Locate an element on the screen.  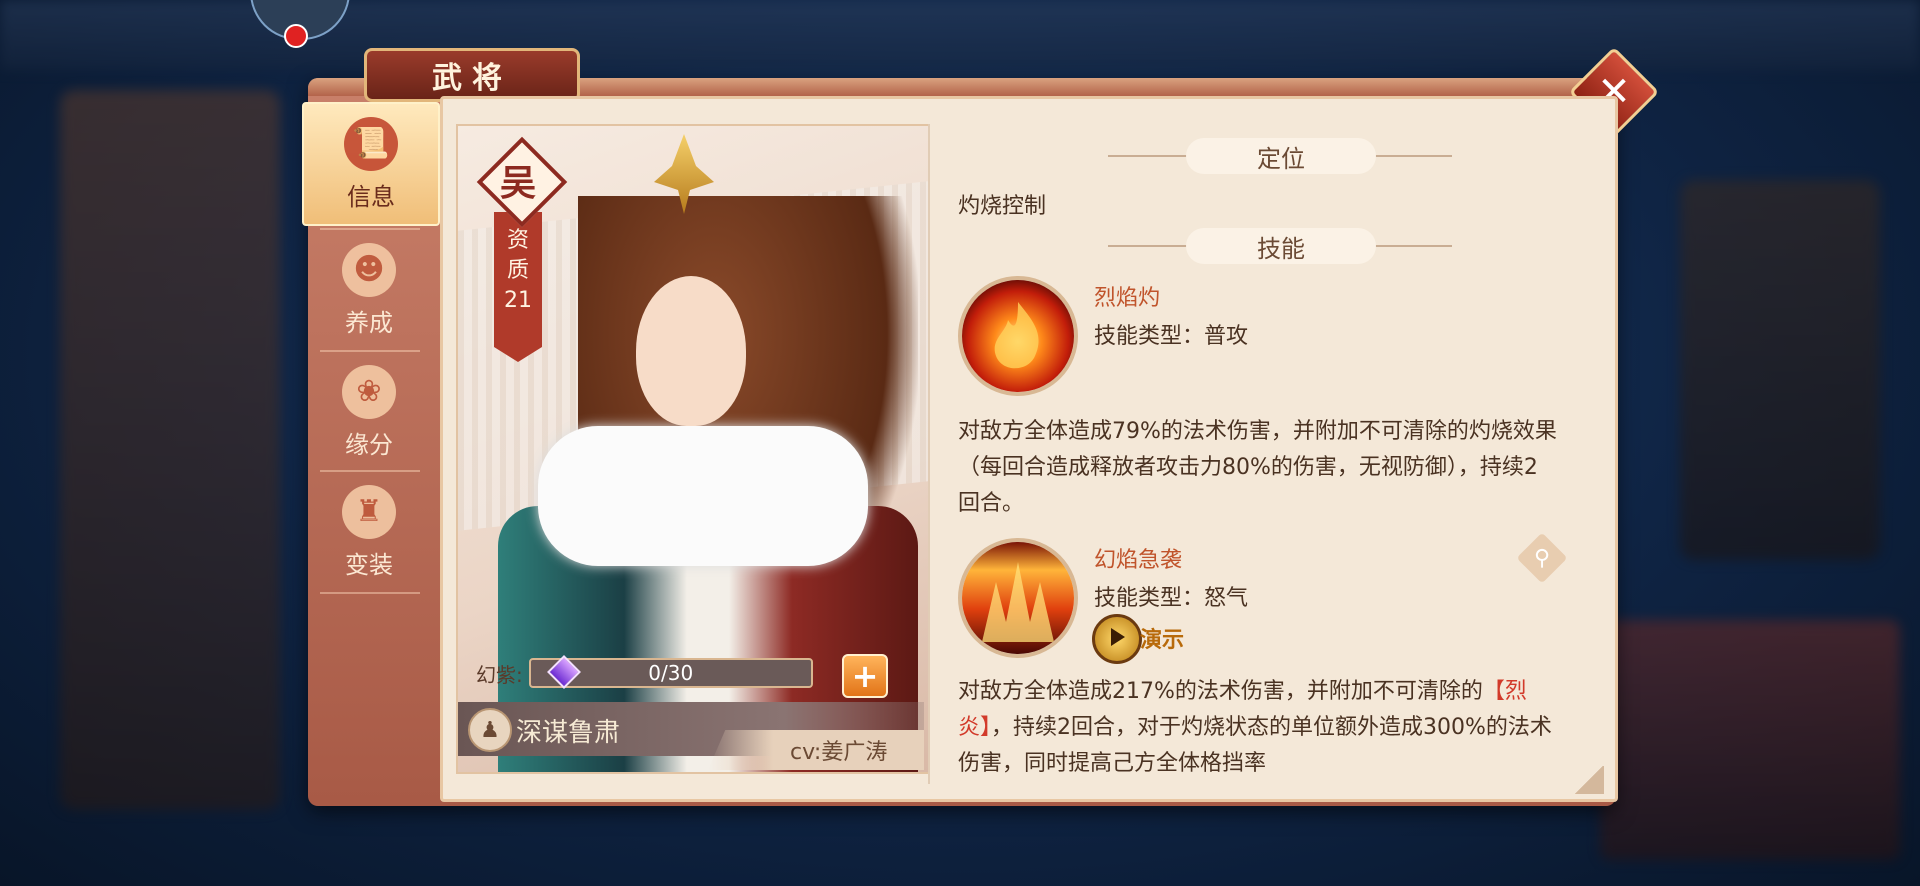
panel-title-plate: 武将 is located at coordinates (472, 75).